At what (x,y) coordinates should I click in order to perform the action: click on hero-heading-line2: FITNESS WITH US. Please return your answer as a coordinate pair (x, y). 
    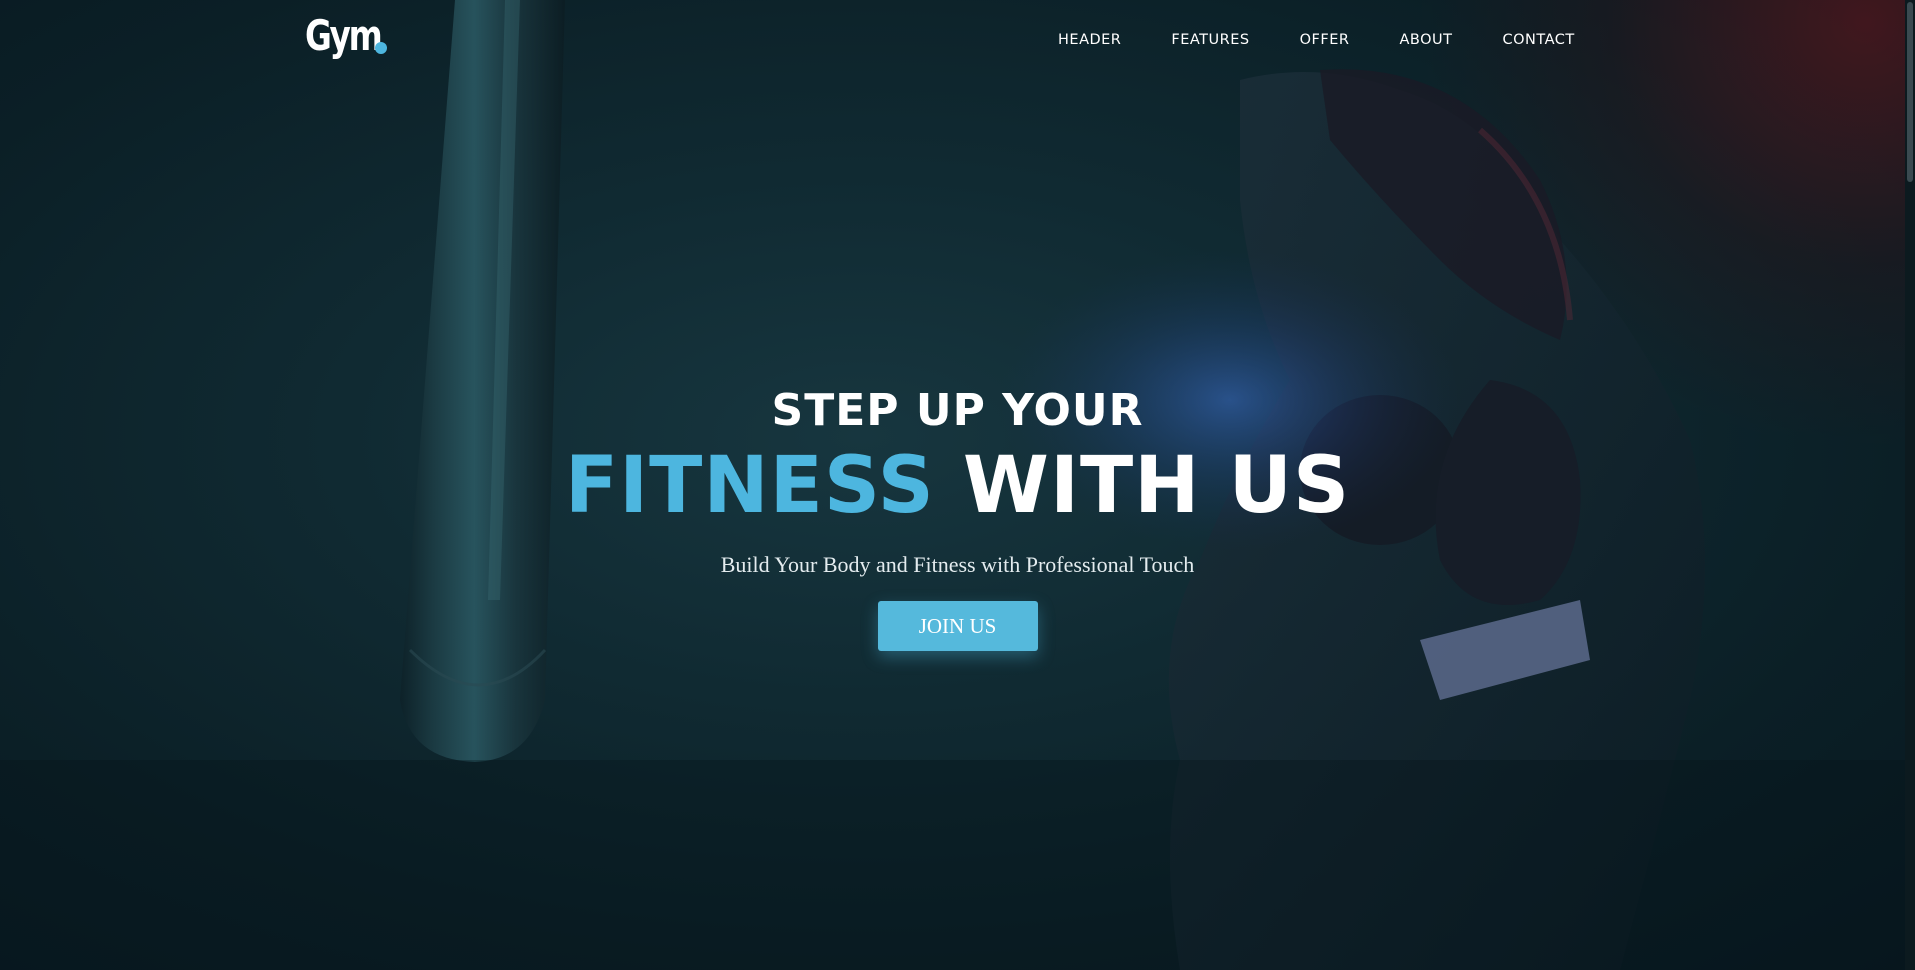
    Looking at the image, I should click on (957, 486).